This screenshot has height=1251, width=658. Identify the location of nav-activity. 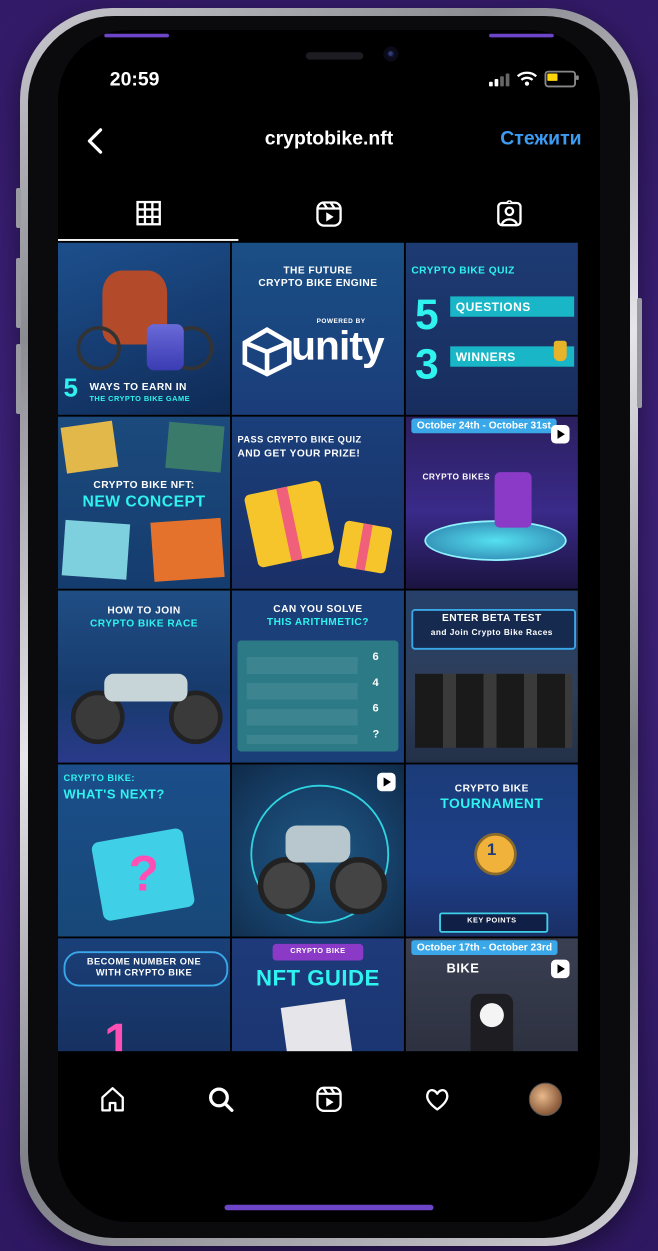
(437, 1099).